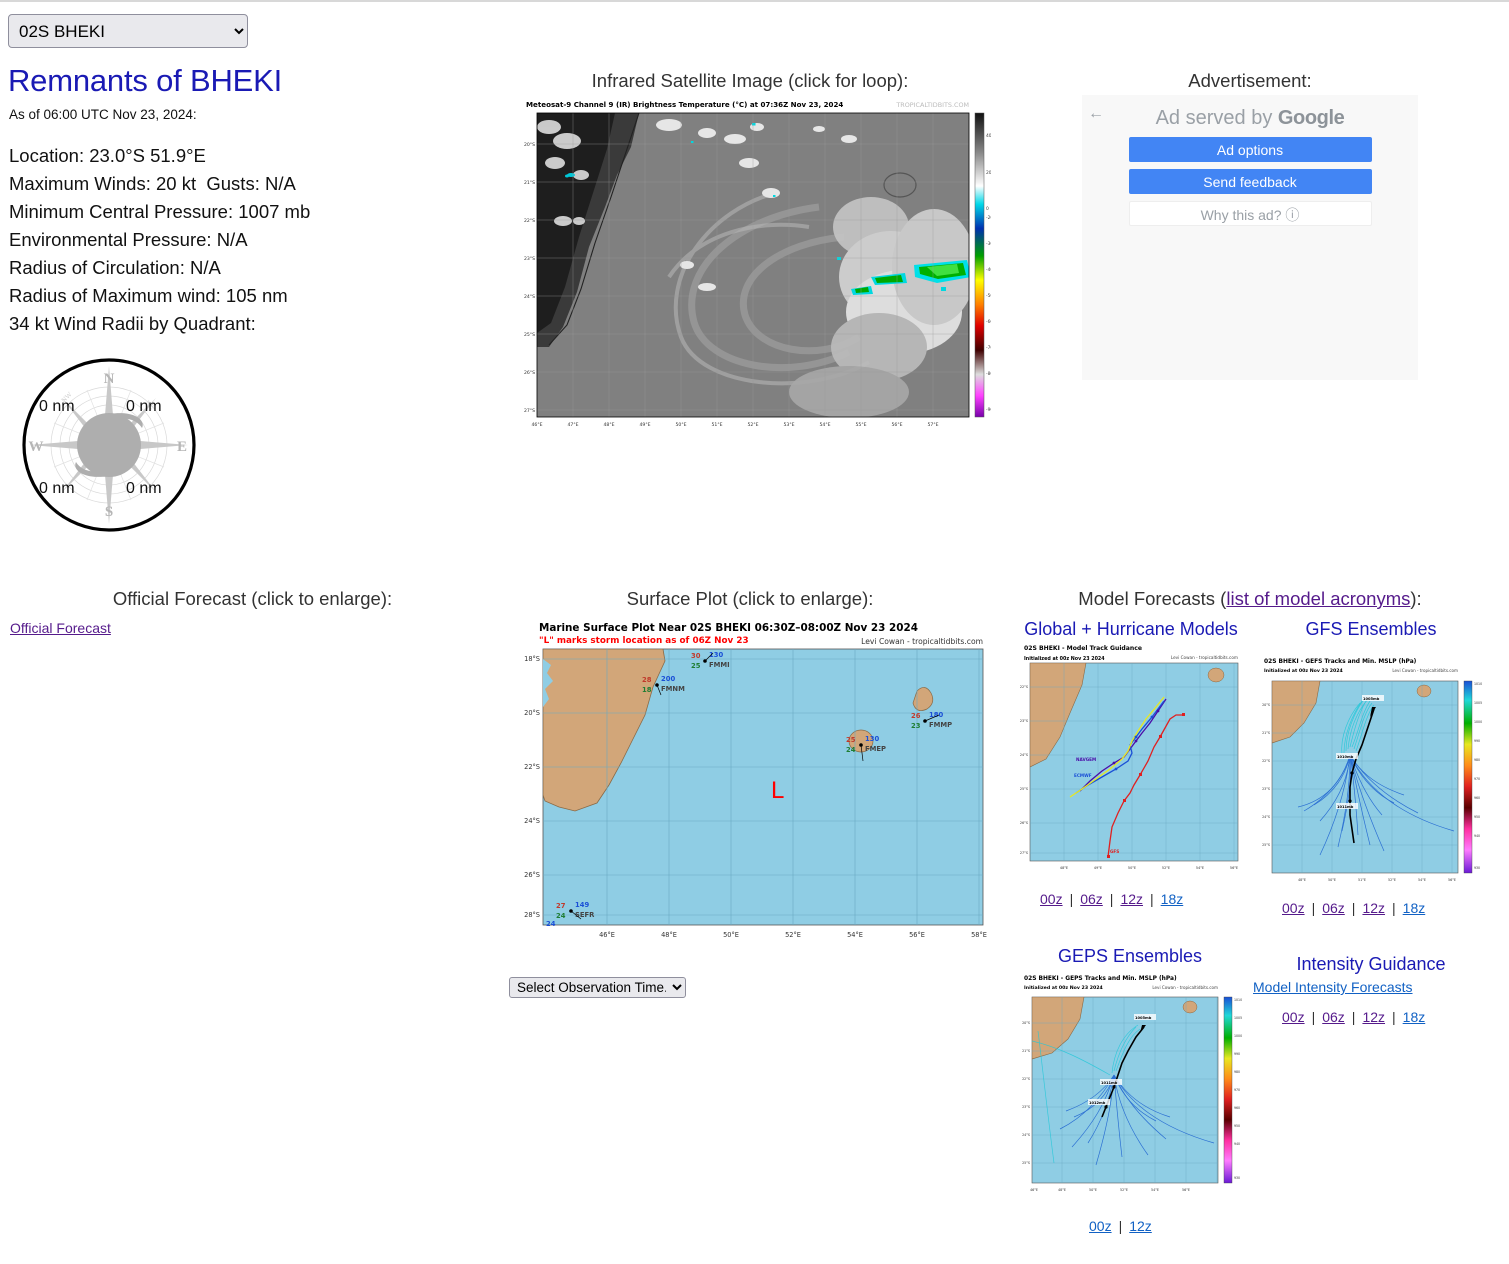 This screenshot has width=1509, height=1264. Describe the element at coordinates (182, 447) in the screenshot. I see `svg-text: E` at that location.